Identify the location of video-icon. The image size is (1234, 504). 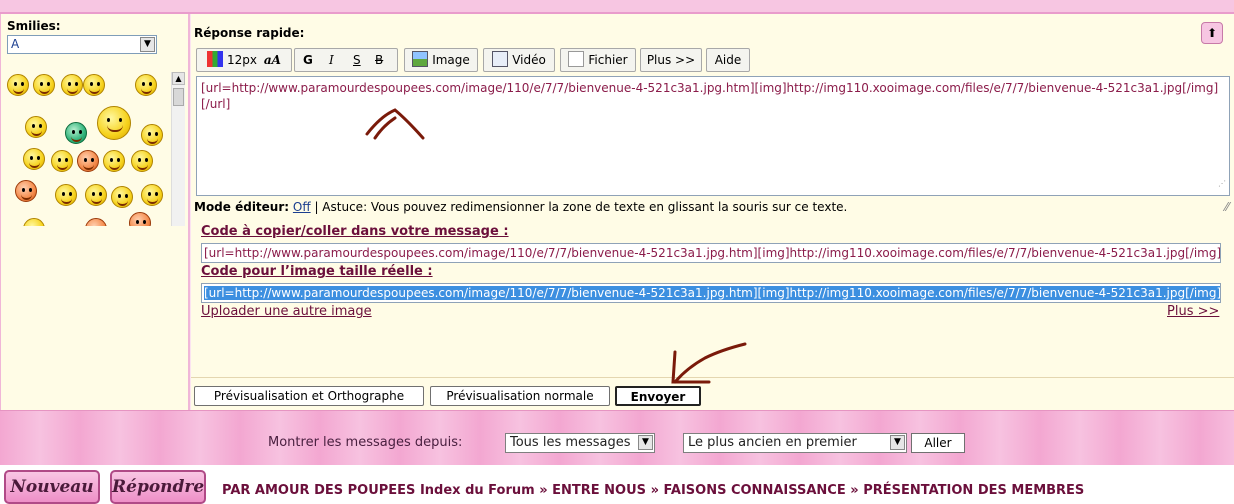
(500, 59).